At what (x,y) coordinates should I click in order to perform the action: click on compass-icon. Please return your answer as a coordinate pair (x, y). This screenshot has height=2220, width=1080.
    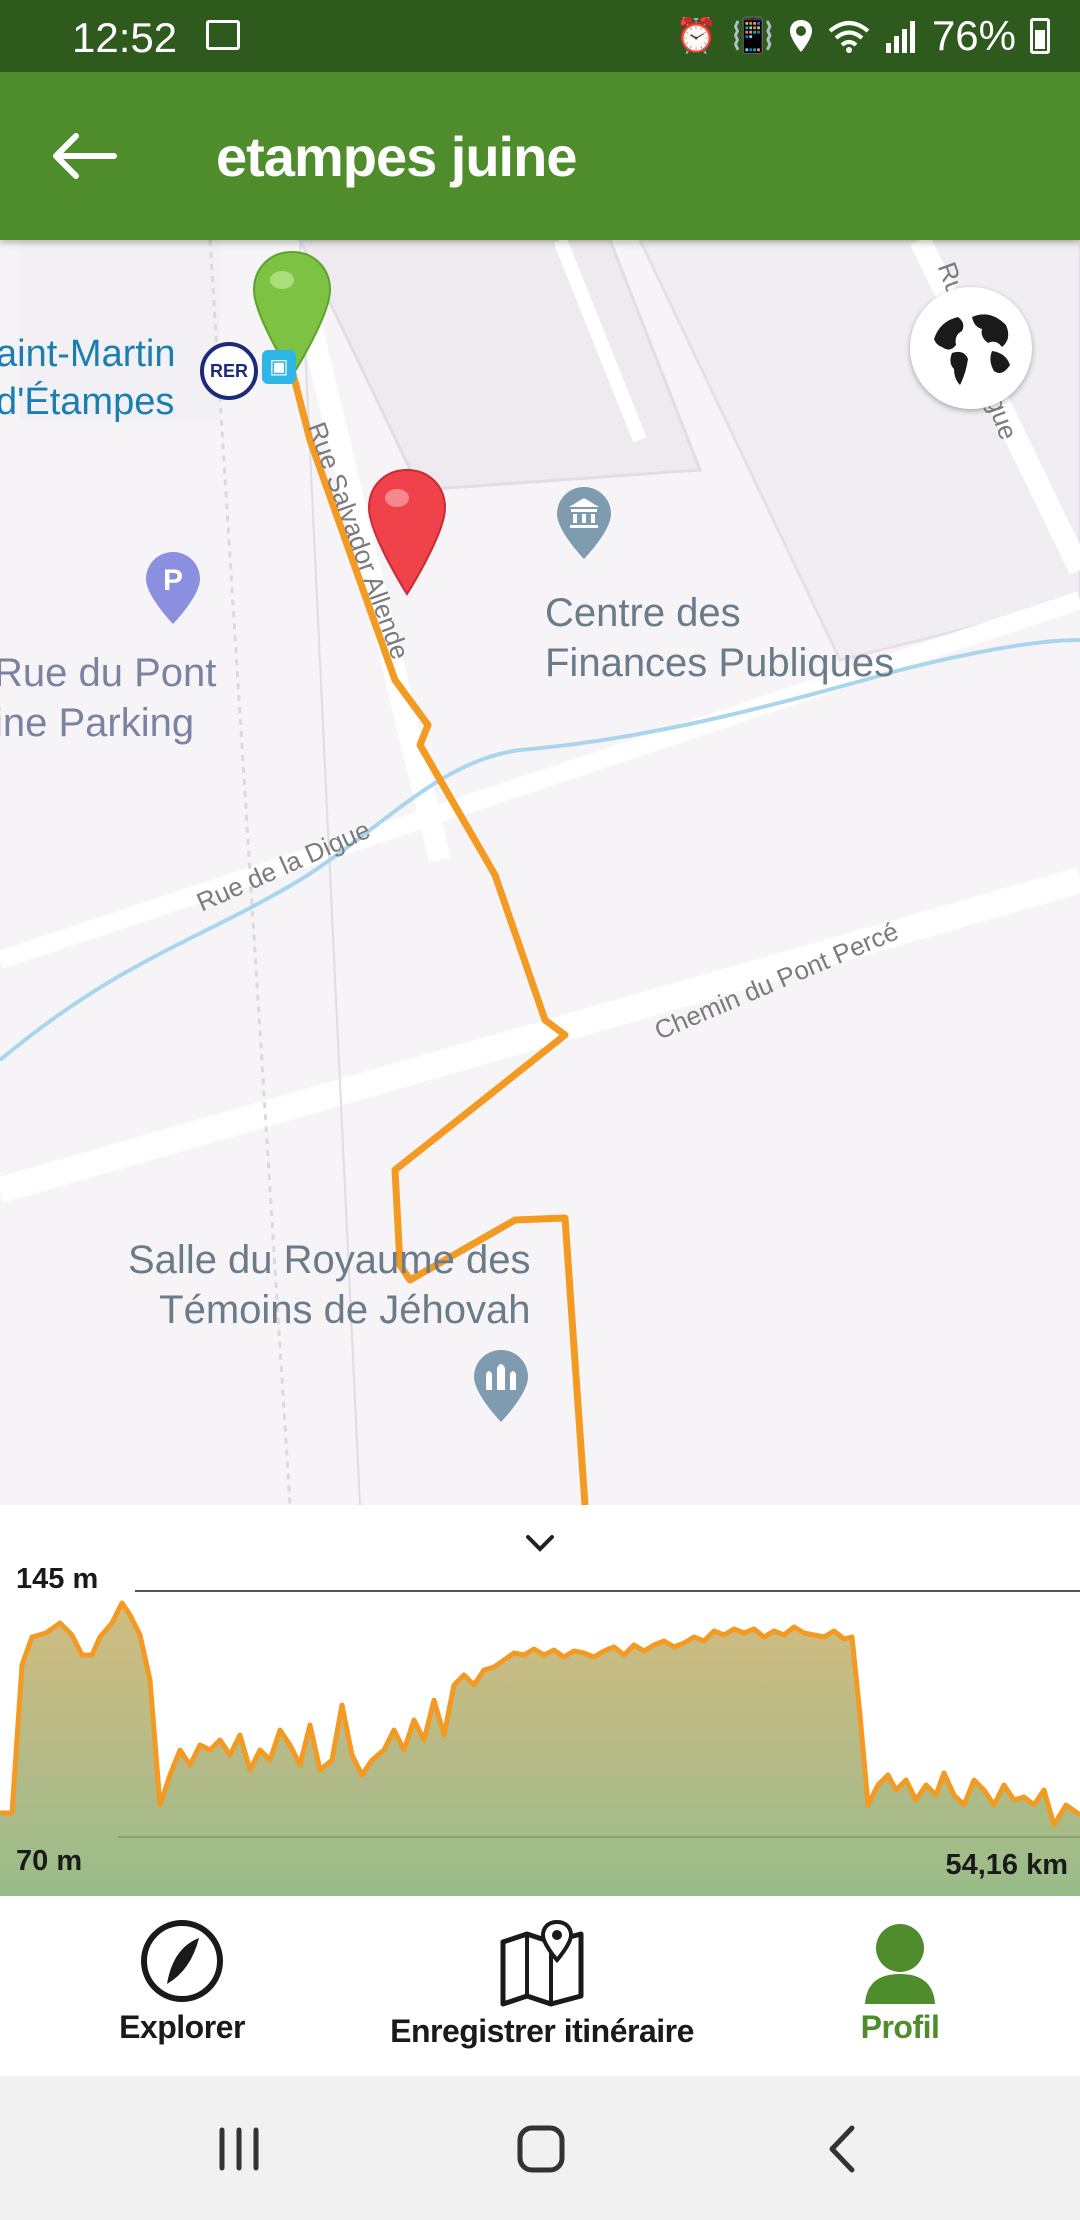
    Looking at the image, I should click on (182, 1961).